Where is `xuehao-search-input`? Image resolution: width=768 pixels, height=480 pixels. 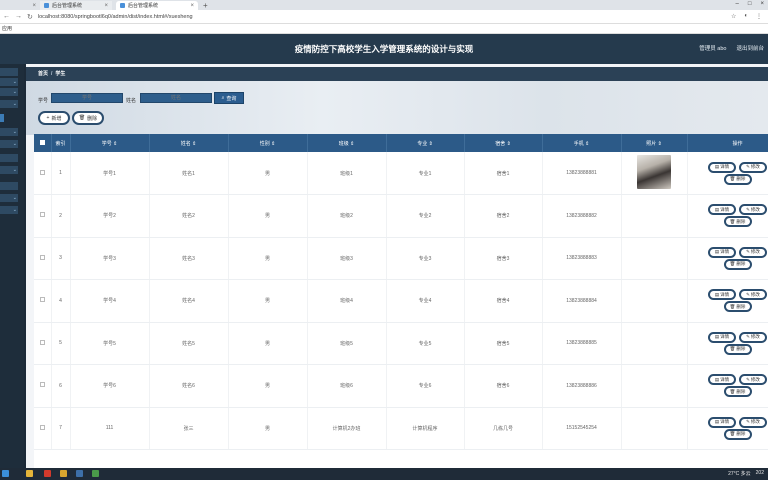
xuehao-search-input is located at coordinates (87, 98).